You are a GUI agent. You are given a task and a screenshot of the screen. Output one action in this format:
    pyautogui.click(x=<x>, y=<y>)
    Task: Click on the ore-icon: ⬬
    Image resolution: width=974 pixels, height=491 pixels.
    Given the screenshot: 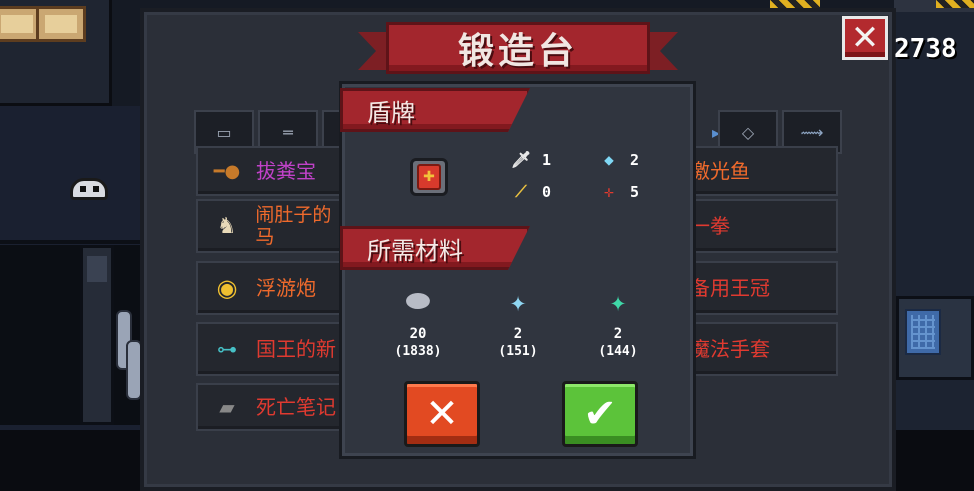 What is the action you would take?
    pyautogui.click(x=418, y=300)
    